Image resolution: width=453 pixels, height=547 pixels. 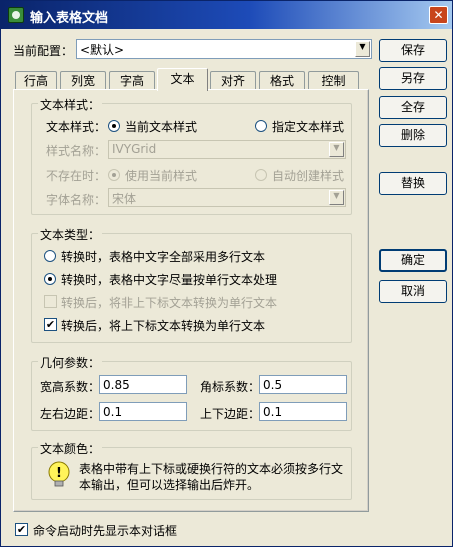 I want to click on radio-multi-line, so click(x=50, y=256).